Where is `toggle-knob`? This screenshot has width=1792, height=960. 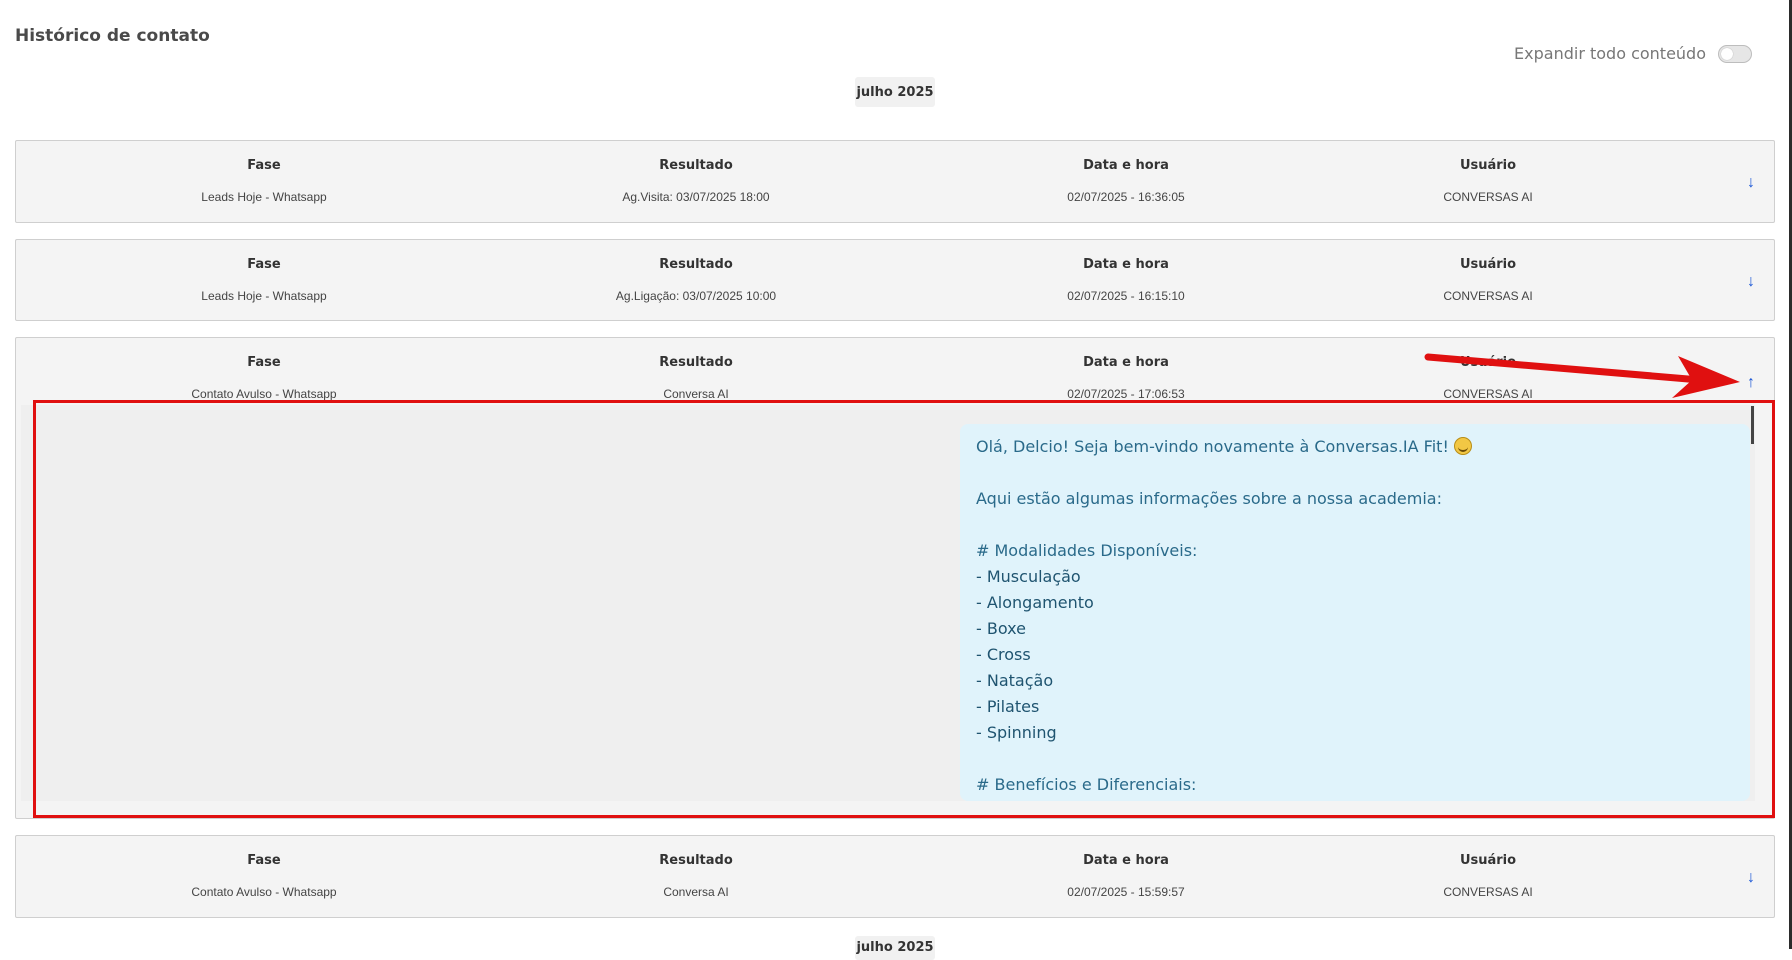
toggle-knob is located at coordinates (1727, 53).